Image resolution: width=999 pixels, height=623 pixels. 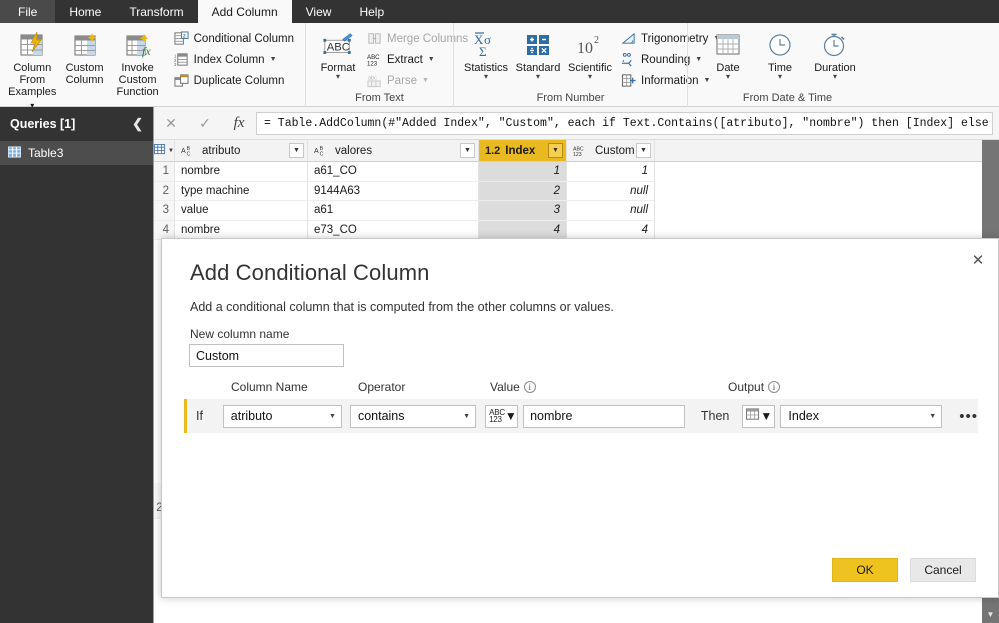 I want to click on cell-valores: a61_CO, so click(x=393, y=172).